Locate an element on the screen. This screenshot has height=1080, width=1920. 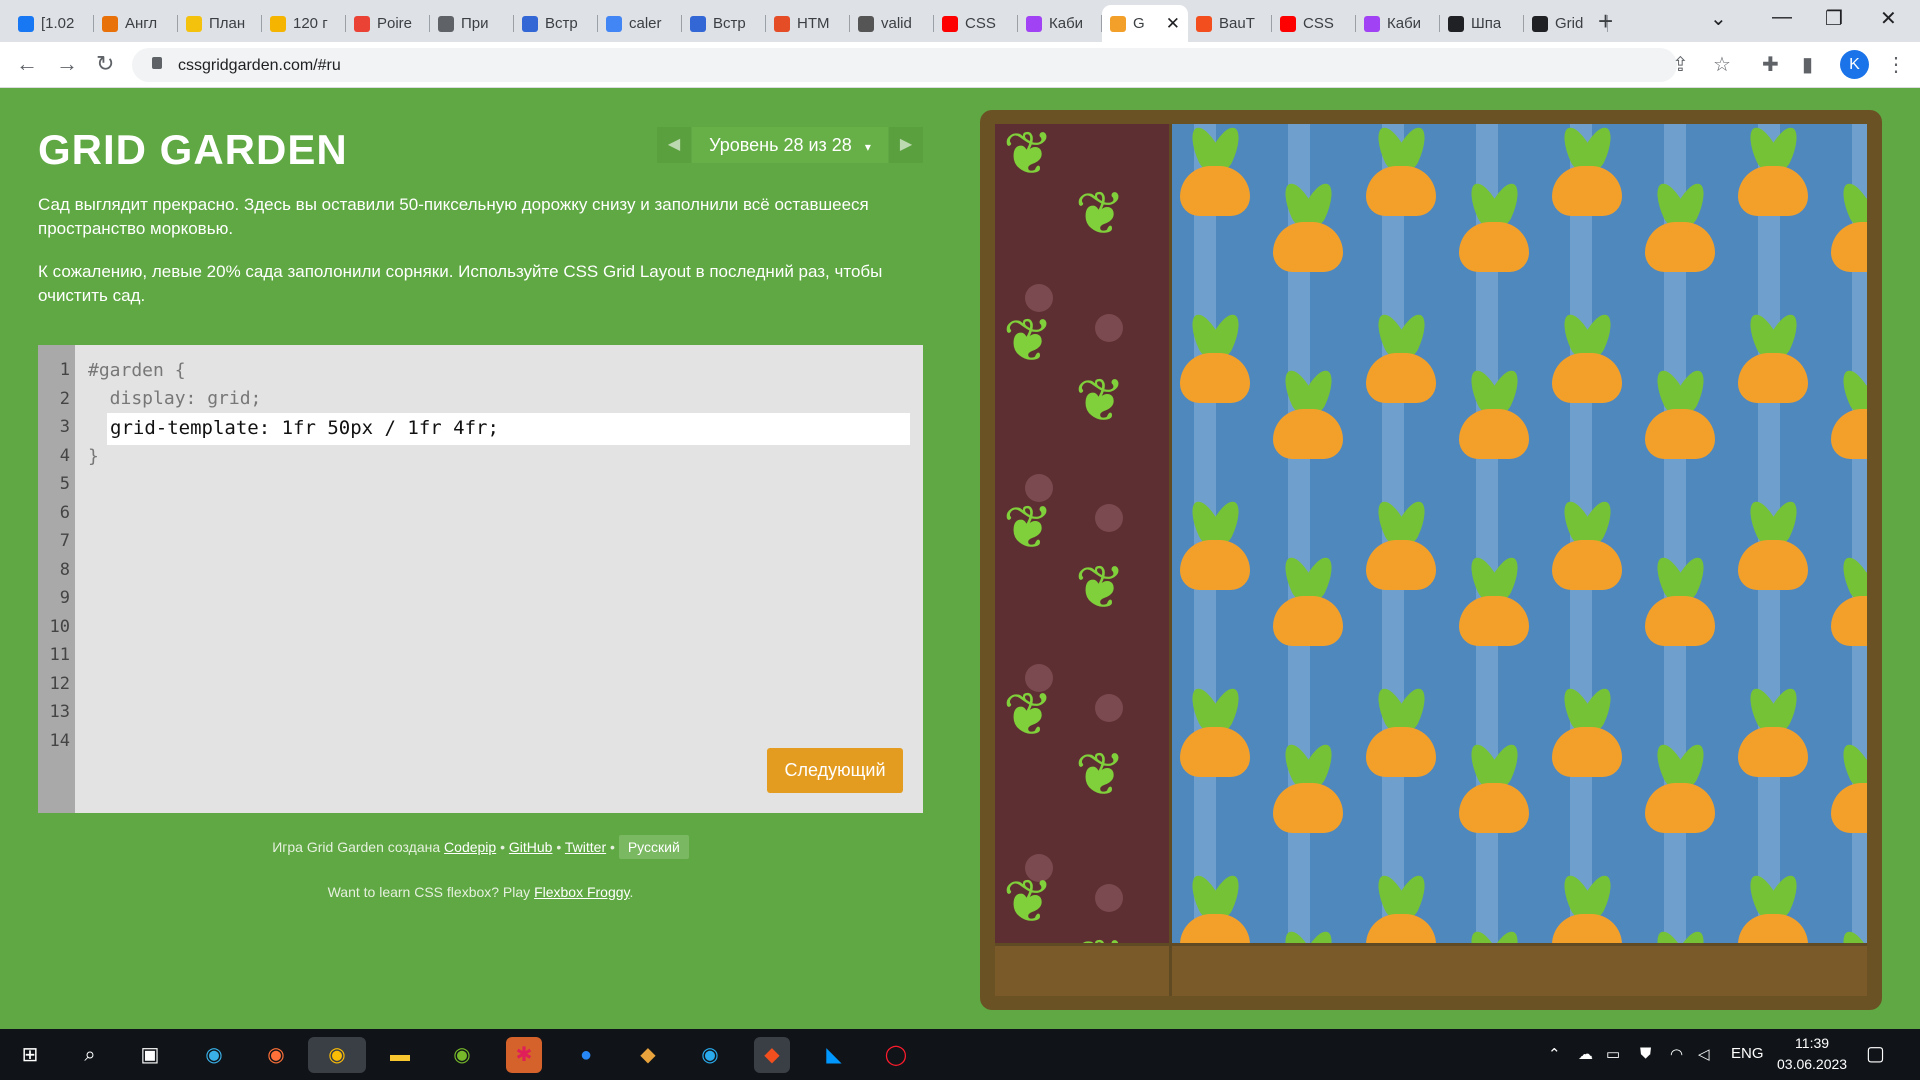
side-panel-icon: ▮ is located at coordinates (1807, 64).